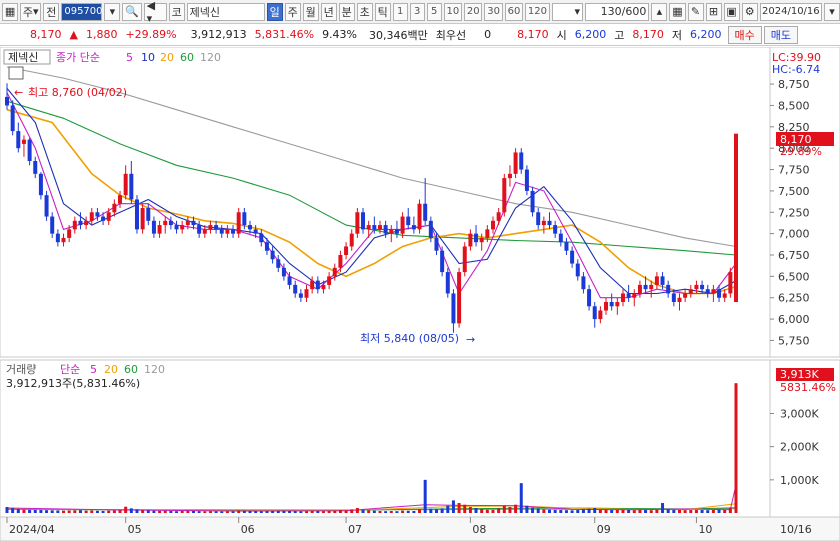 The height and width of the screenshot is (541, 840). I want to click on price-change: 1,880, so click(101, 34).